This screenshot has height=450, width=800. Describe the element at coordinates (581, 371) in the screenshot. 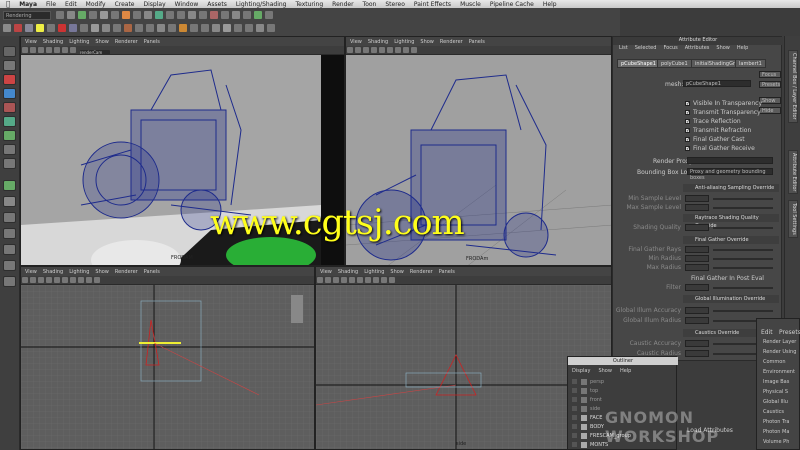

I see `outliner-menu-display: Display` at that location.